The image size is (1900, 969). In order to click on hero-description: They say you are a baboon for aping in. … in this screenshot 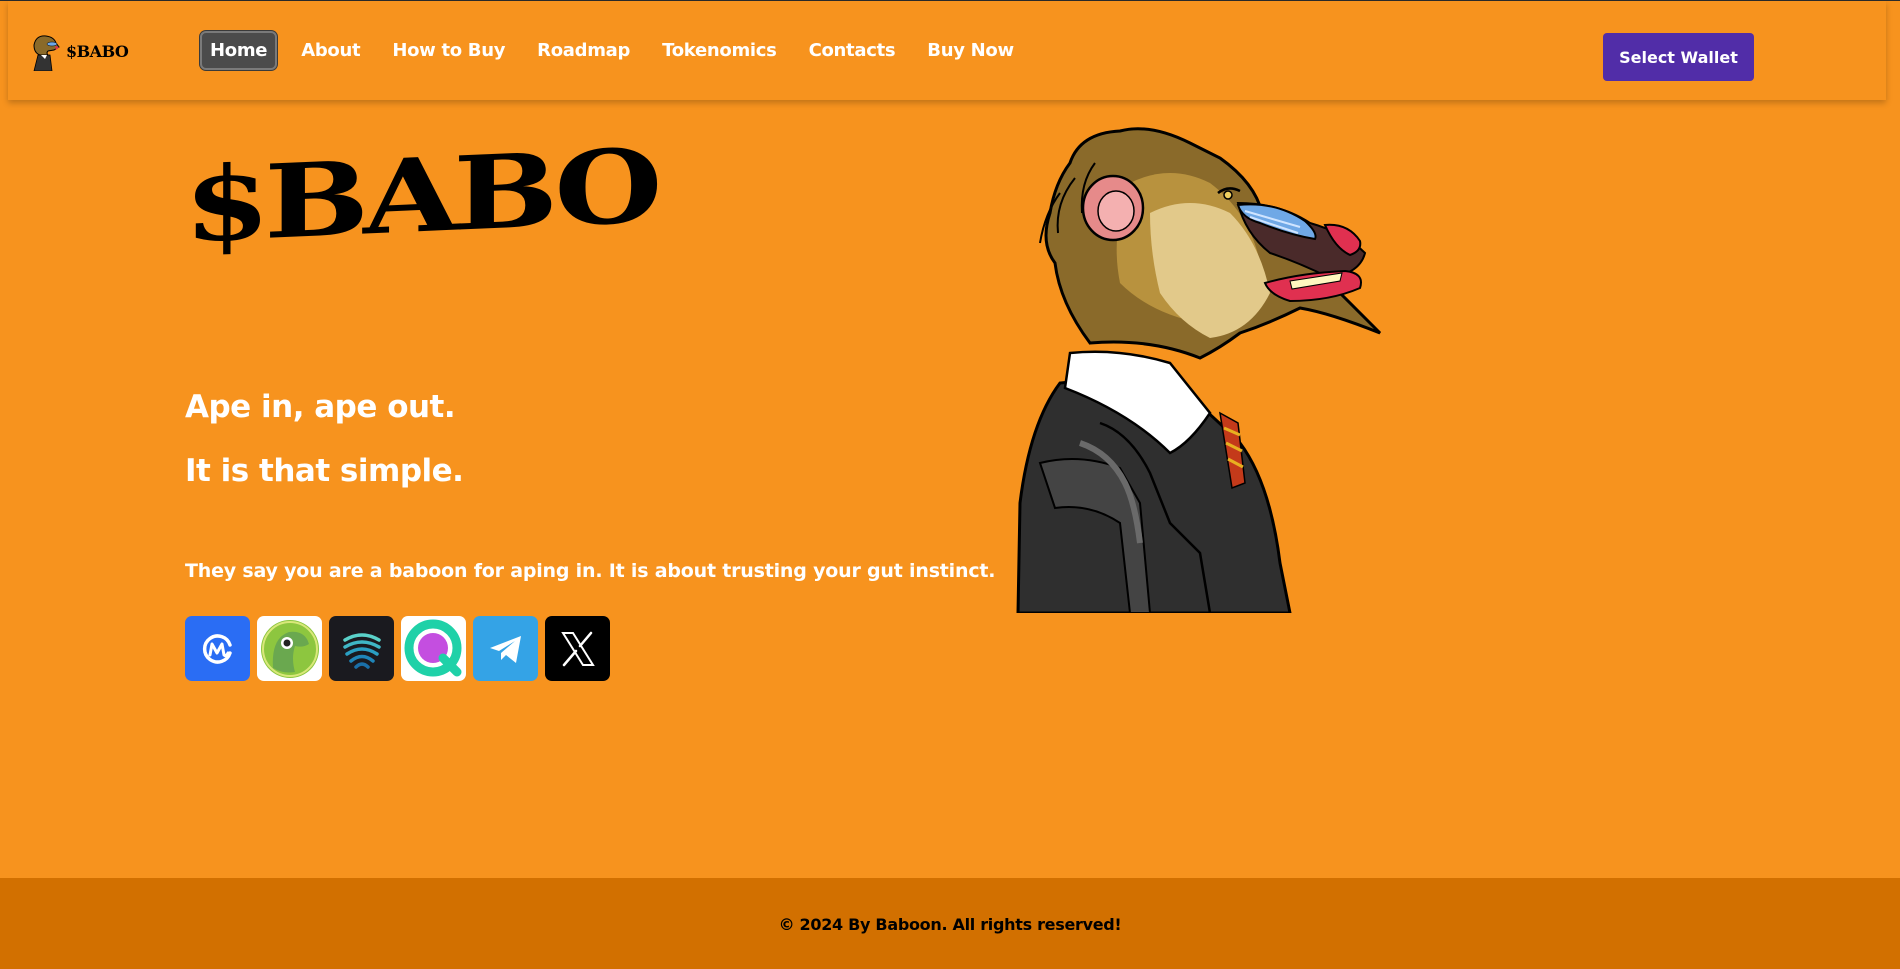, I will do `click(590, 571)`.